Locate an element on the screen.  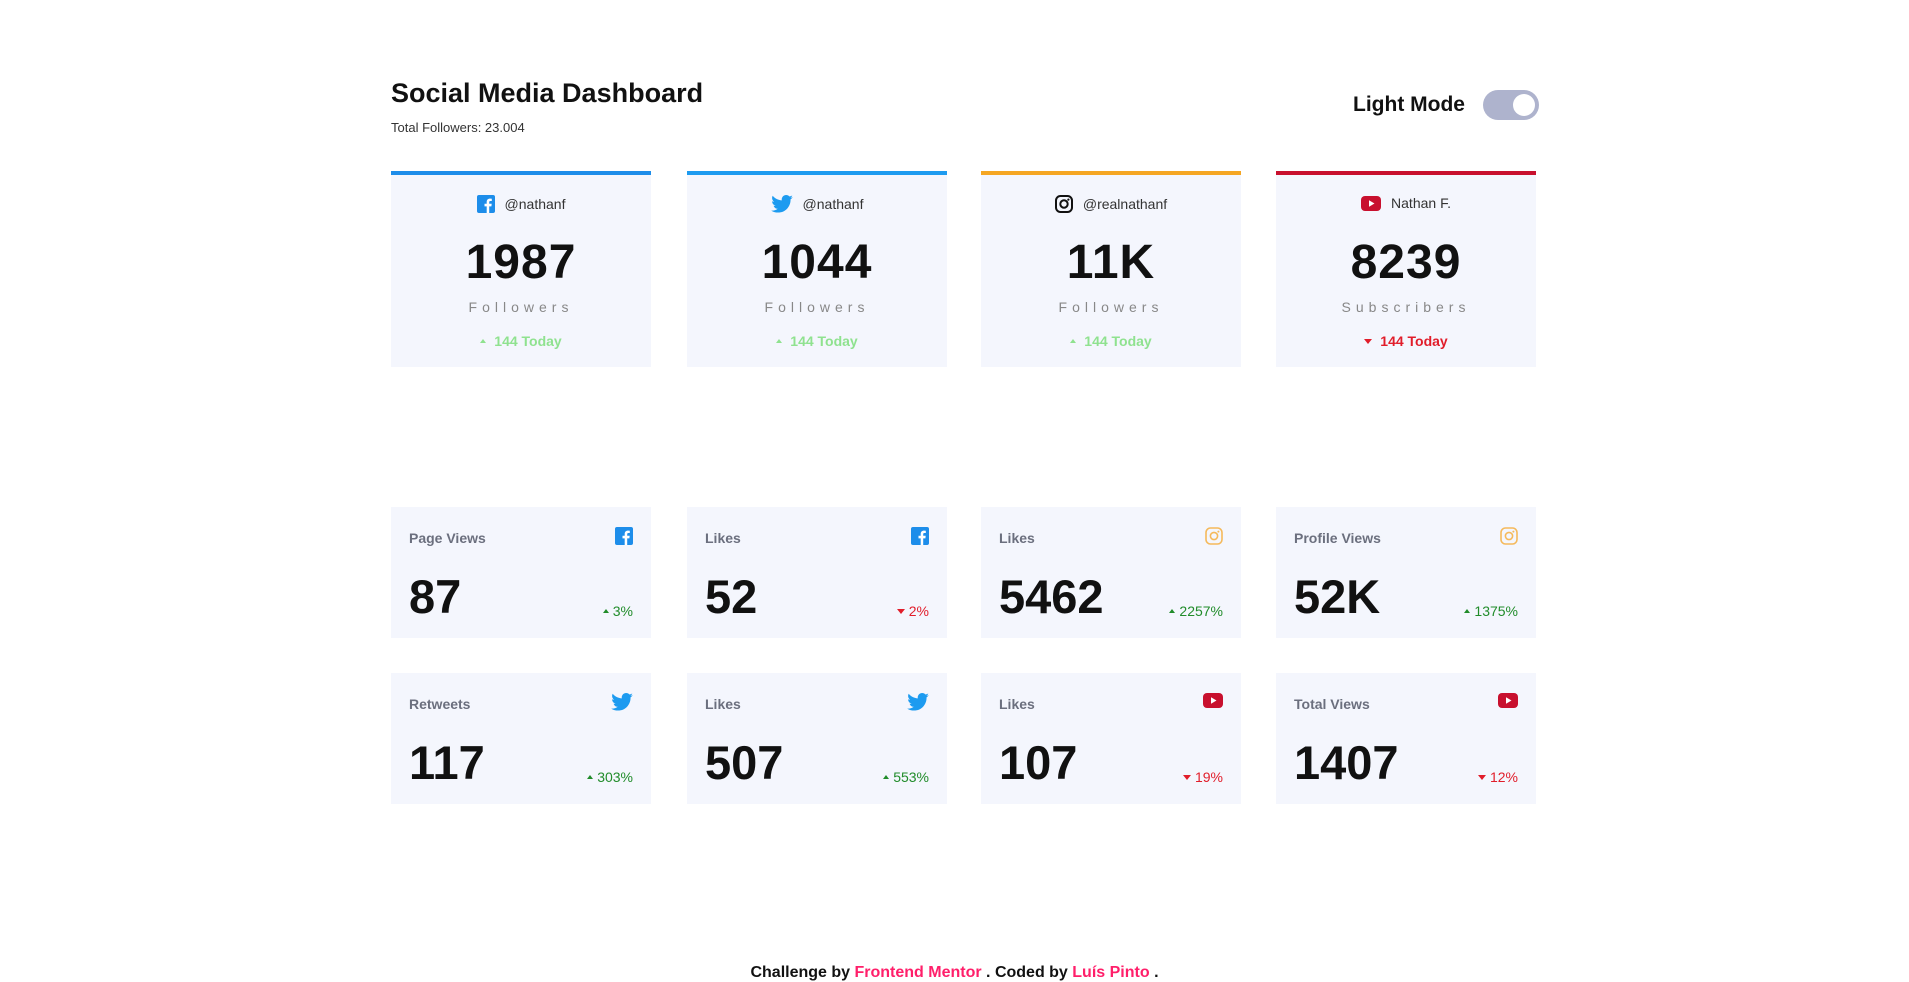
metric-value: 107 is located at coordinates (1038, 762).